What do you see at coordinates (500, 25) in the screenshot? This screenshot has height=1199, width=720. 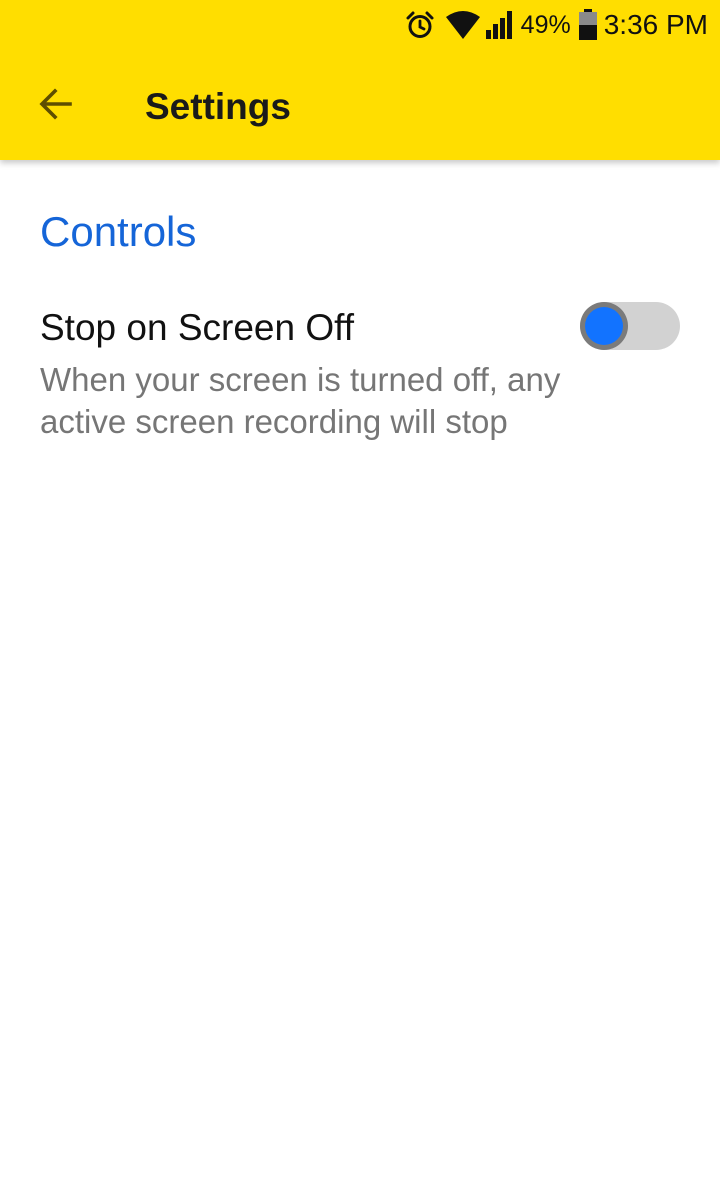 I see `signal-icon` at bounding box center [500, 25].